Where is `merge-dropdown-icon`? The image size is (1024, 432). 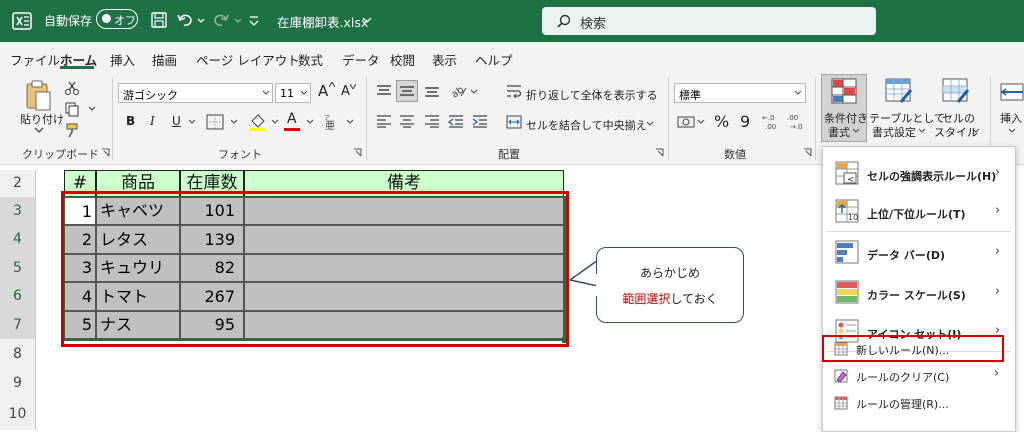
merge-dropdown-icon is located at coordinates (650, 124).